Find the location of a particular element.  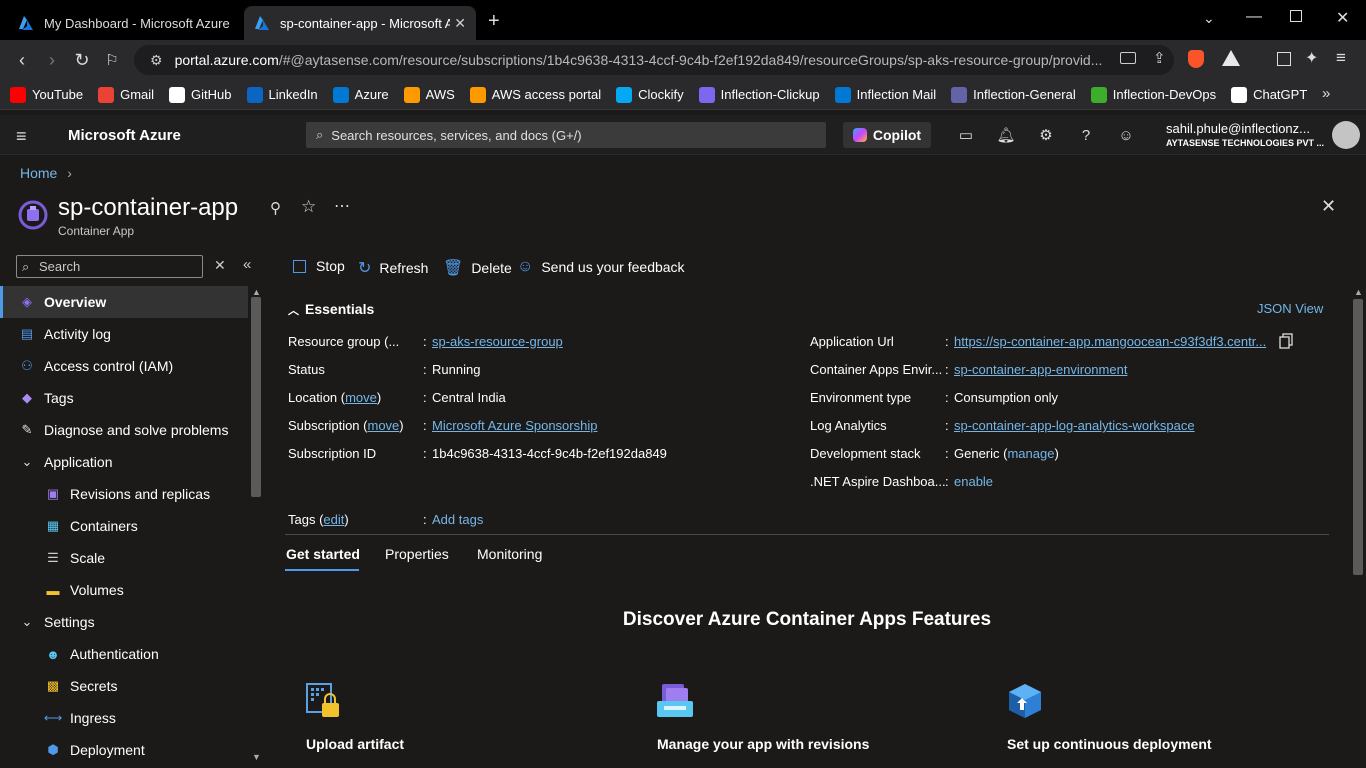

sidebar-item-activity-log: ▤ Activity log is located at coordinates (124, 334).